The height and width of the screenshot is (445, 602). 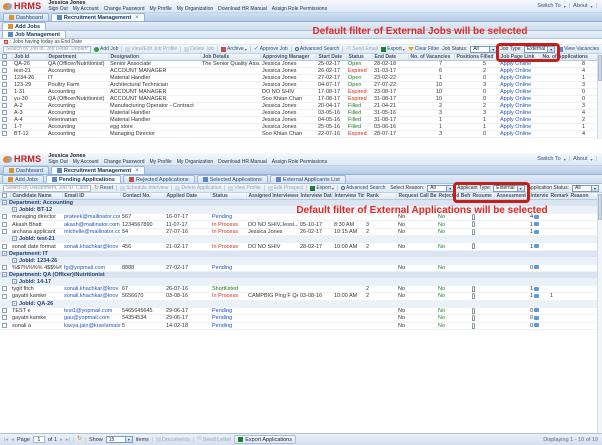 What do you see at coordinates (199, 49) in the screenshot?
I see `delete-job-button: Delete Job` at bounding box center [199, 49].